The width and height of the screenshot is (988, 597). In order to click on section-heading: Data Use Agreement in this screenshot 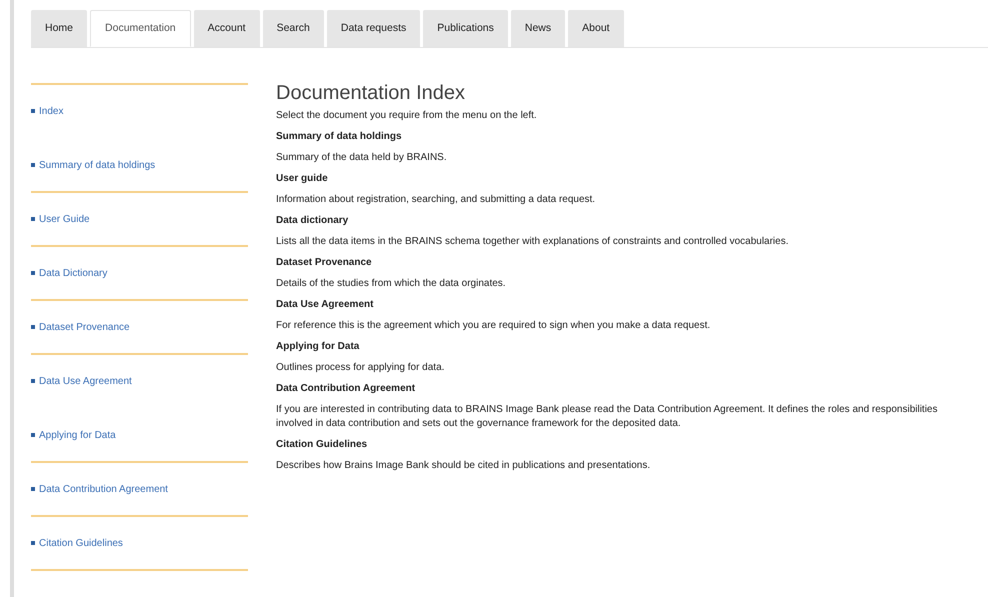, I will do `click(325, 305)`.